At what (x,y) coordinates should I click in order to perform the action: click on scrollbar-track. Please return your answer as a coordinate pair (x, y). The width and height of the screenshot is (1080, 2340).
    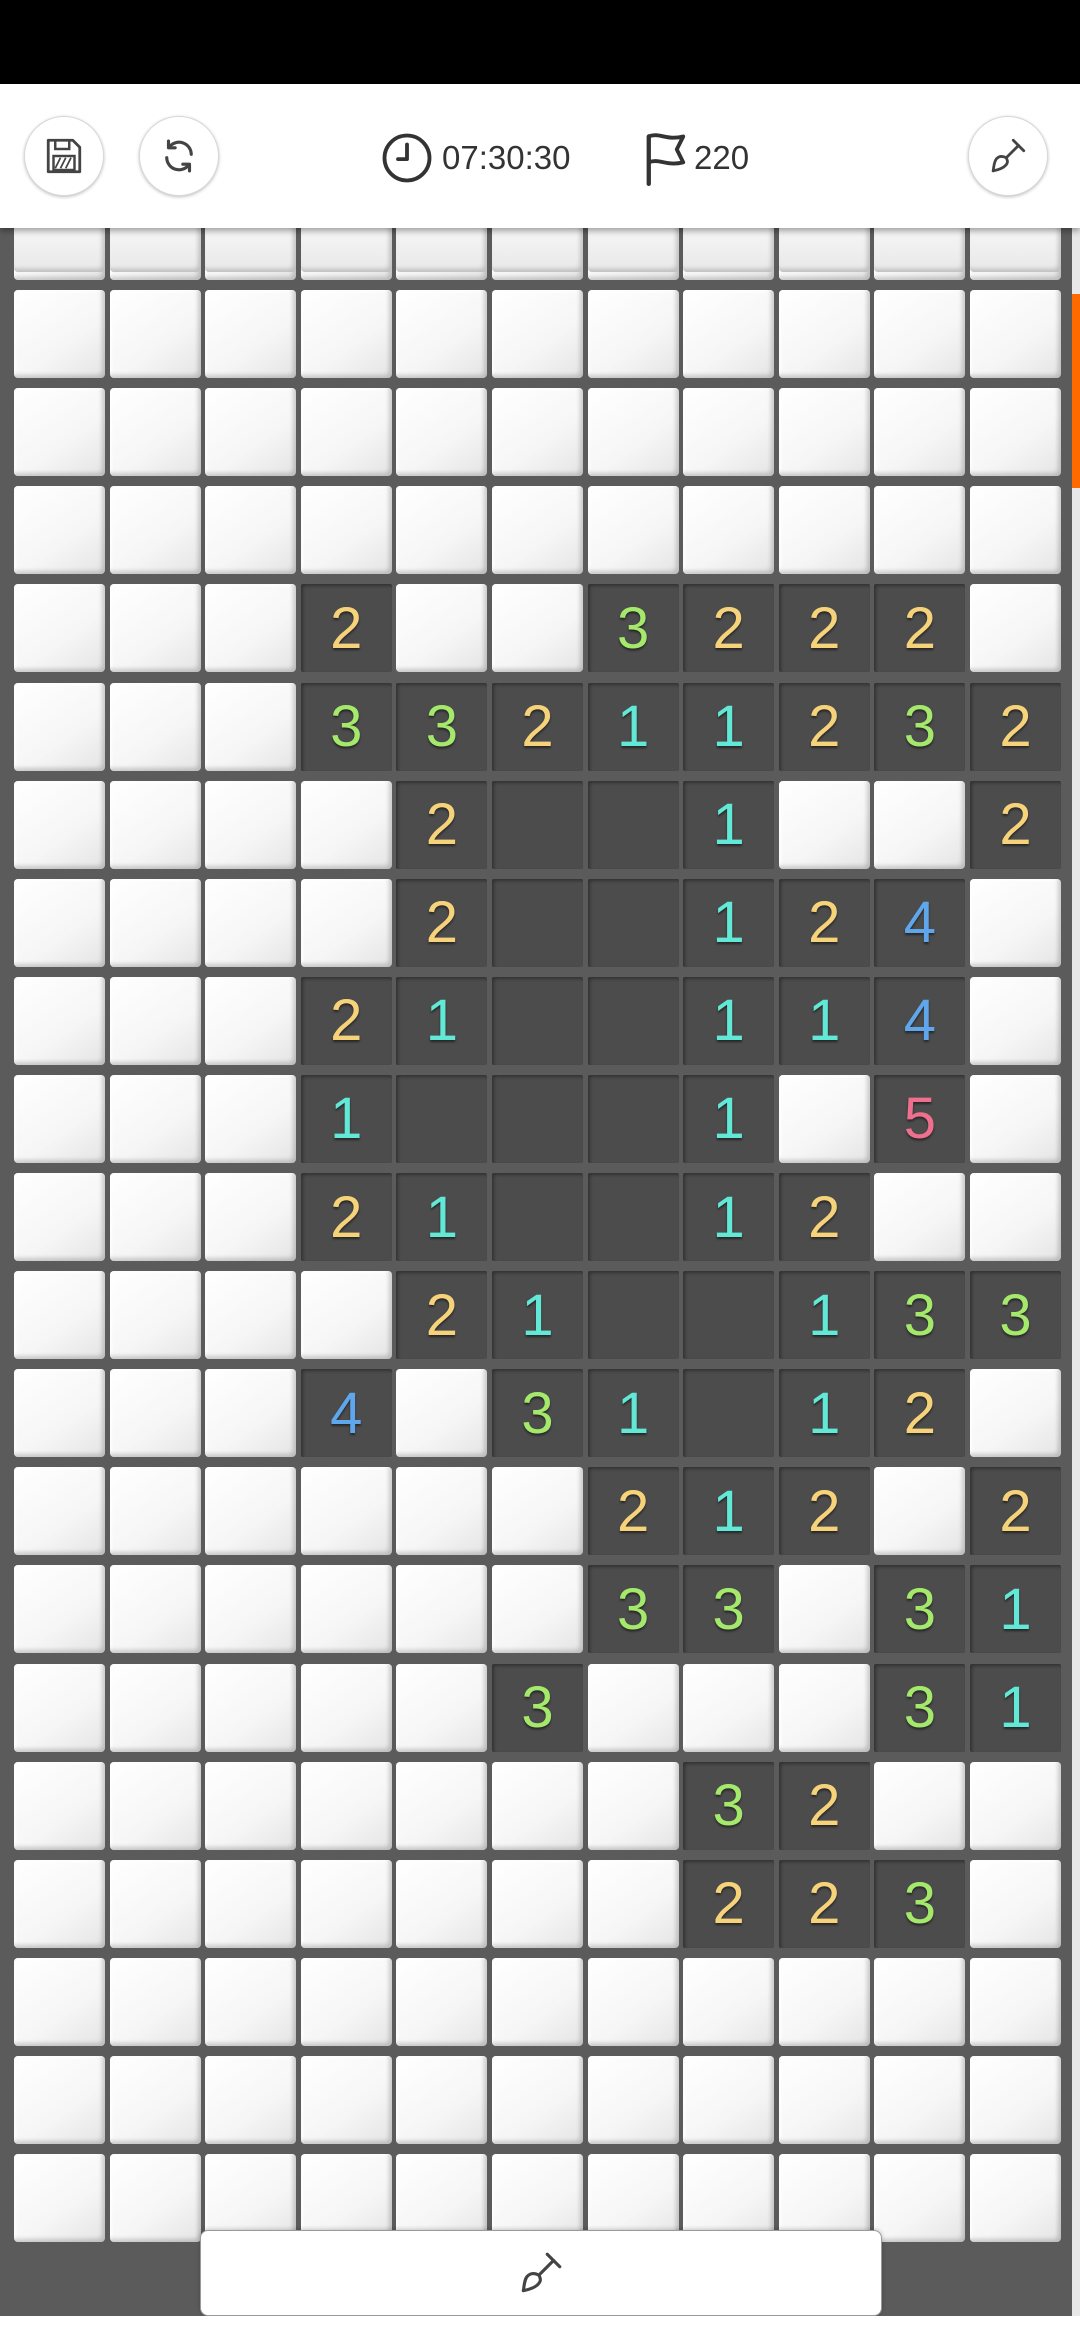
    Looking at the image, I should click on (1076, 1284).